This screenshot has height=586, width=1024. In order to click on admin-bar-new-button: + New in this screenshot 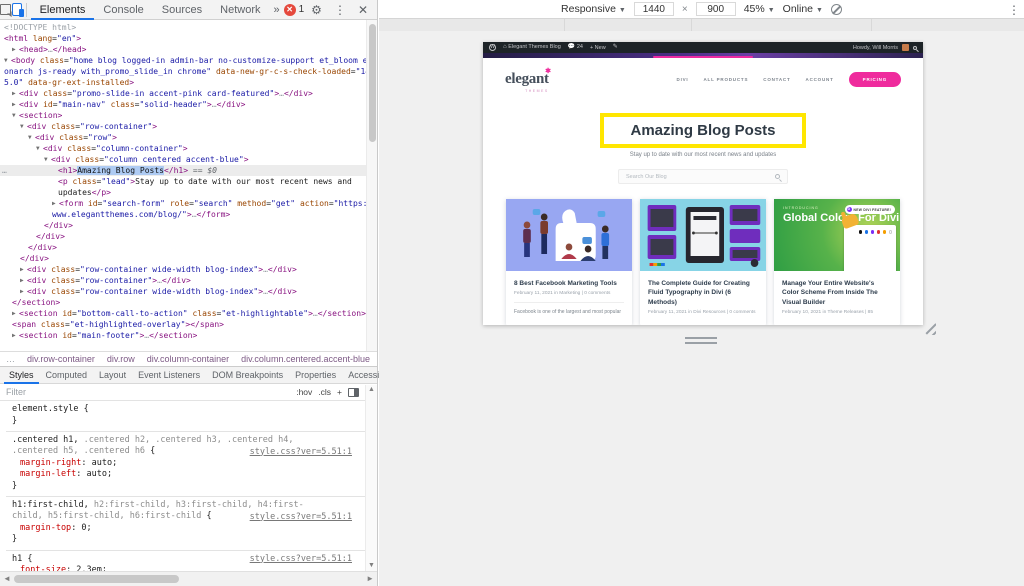, I will do `click(598, 48)`.